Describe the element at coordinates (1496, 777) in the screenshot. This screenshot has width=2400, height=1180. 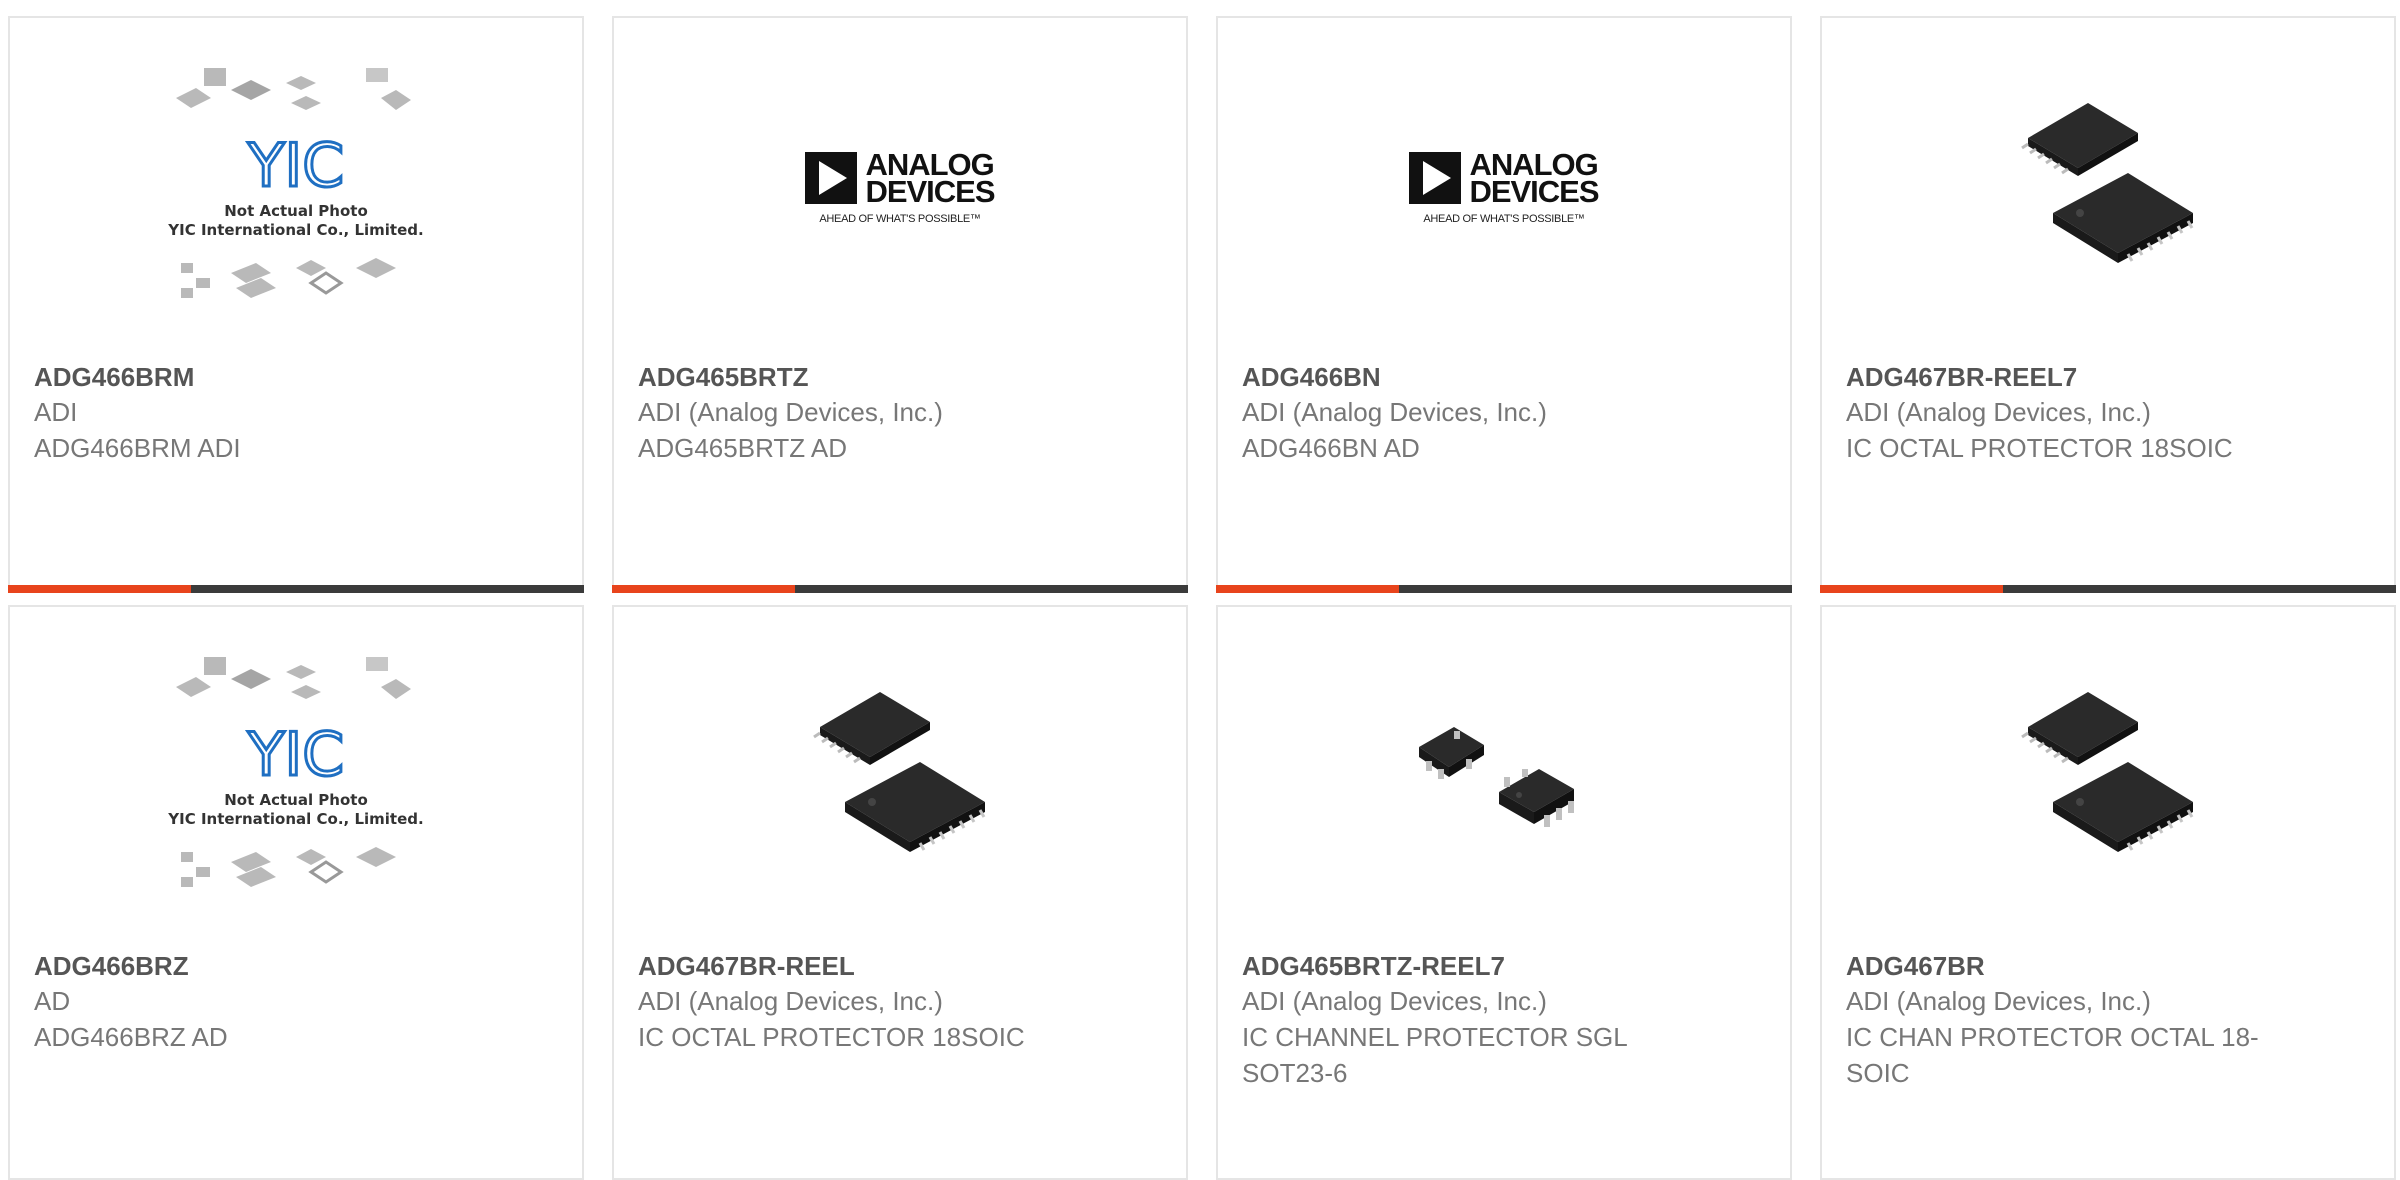
I see `sot23-chip-image` at that location.